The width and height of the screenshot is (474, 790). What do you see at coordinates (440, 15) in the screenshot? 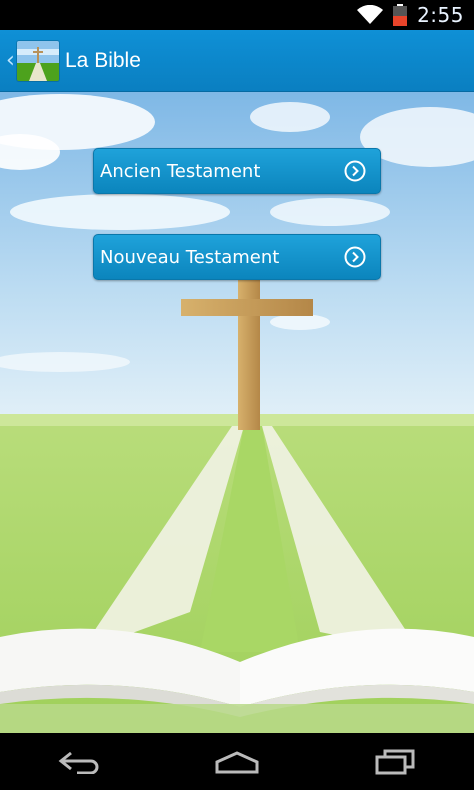
I see `clock: 2:55` at bounding box center [440, 15].